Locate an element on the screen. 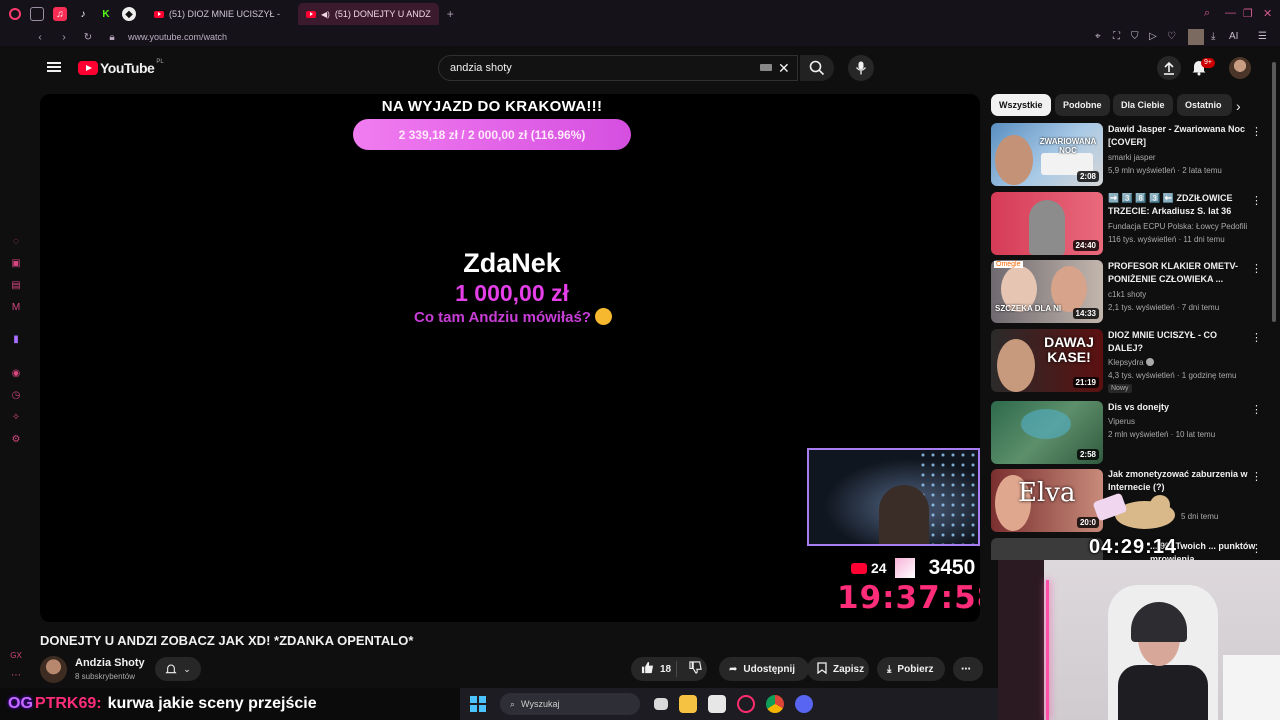 The height and width of the screenshot is (720, 1280). gx-icon: GX is located at coordinates (16, 656).